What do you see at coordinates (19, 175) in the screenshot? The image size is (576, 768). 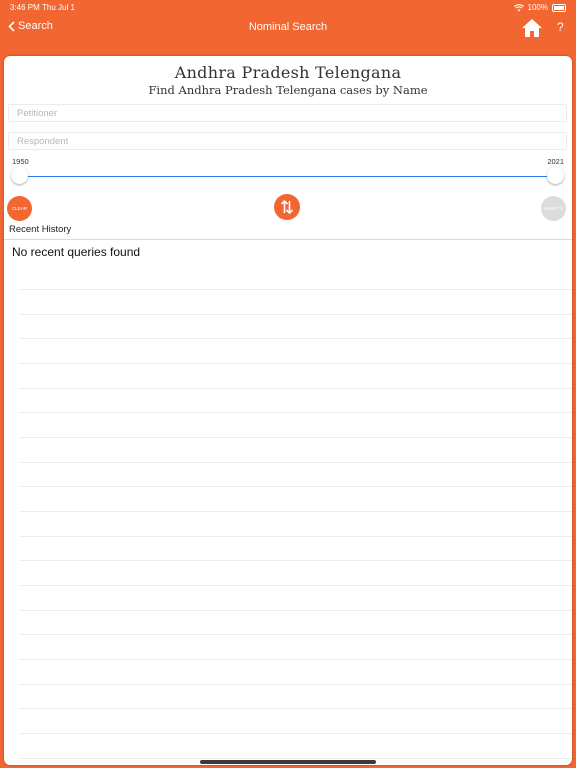 I see `year-min-handle` at bounding box center [19, 175].